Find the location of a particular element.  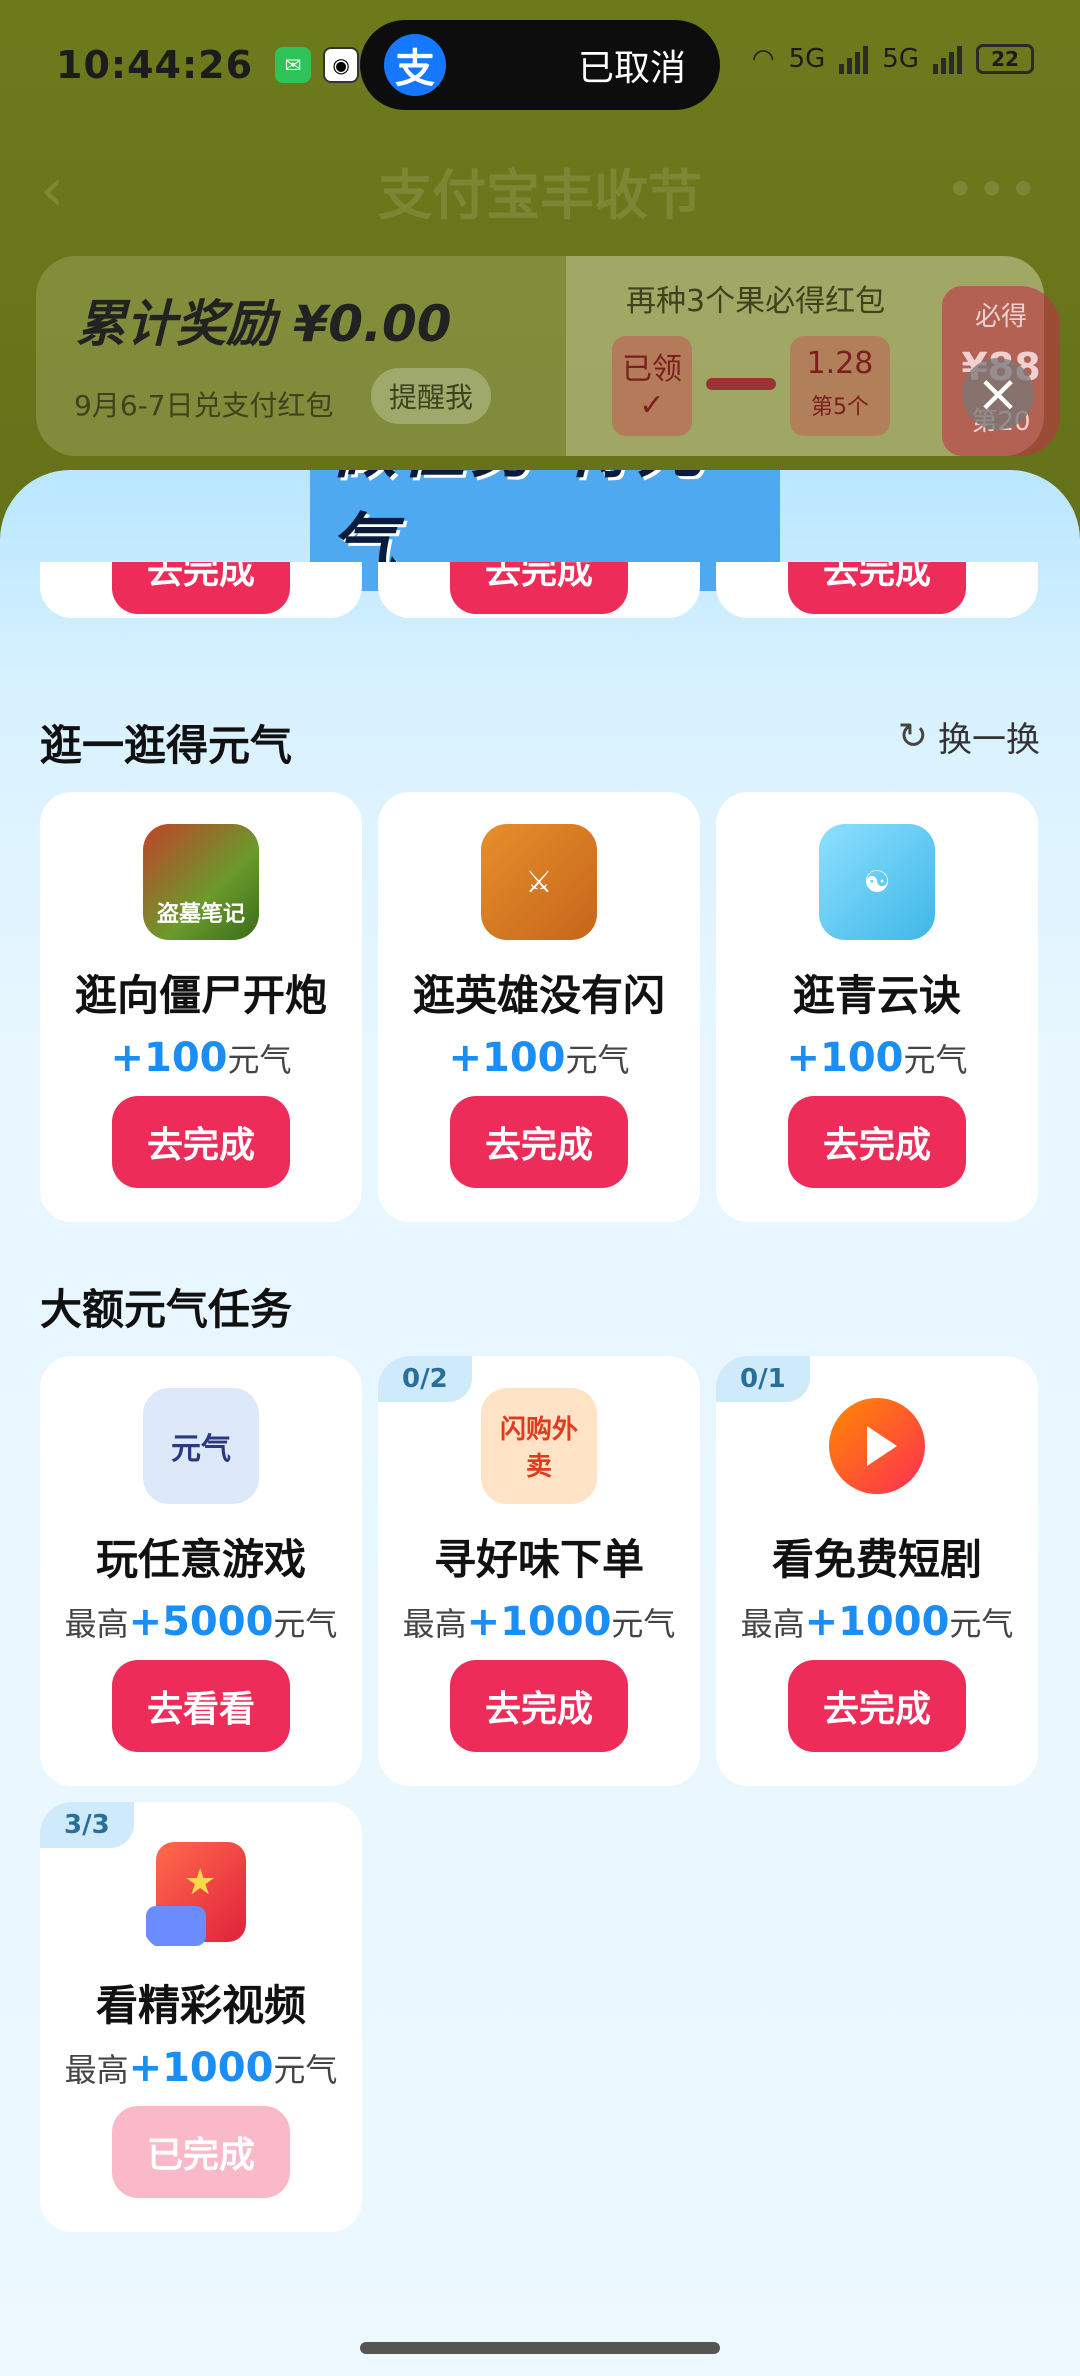

refresh-label: 换一换 is located at coordinates (989, 740).